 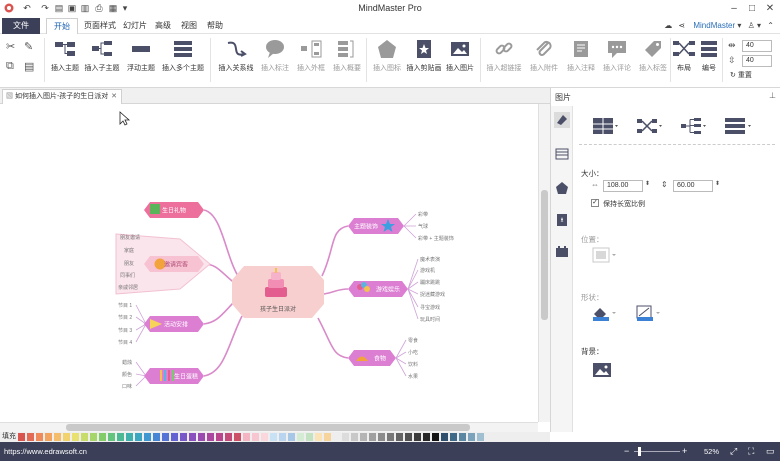 What do you see at coordinates (141, 61) in the screenshot?
I see `floating-topic-button: 浮动主题` at bounding box center [141, 61].